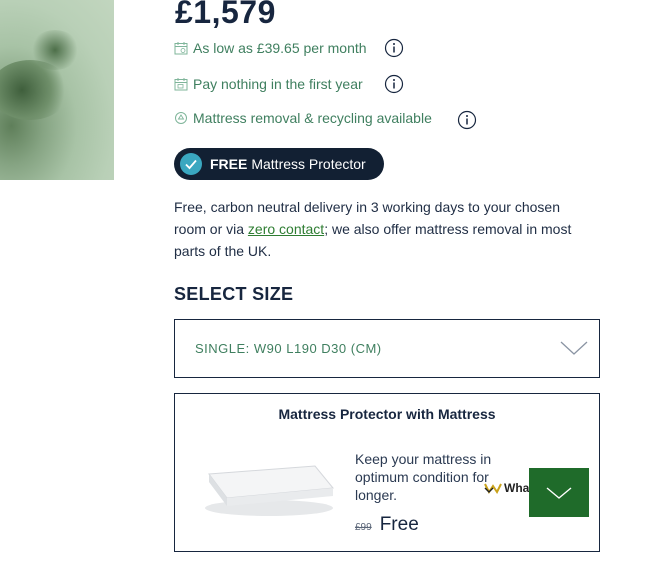 This screenshot has height=584, width=664. What do you see at coordinates (286, 229) in the screenshot?
I see `zero-contact-link: zero contact` at bounding box center [286, 229].